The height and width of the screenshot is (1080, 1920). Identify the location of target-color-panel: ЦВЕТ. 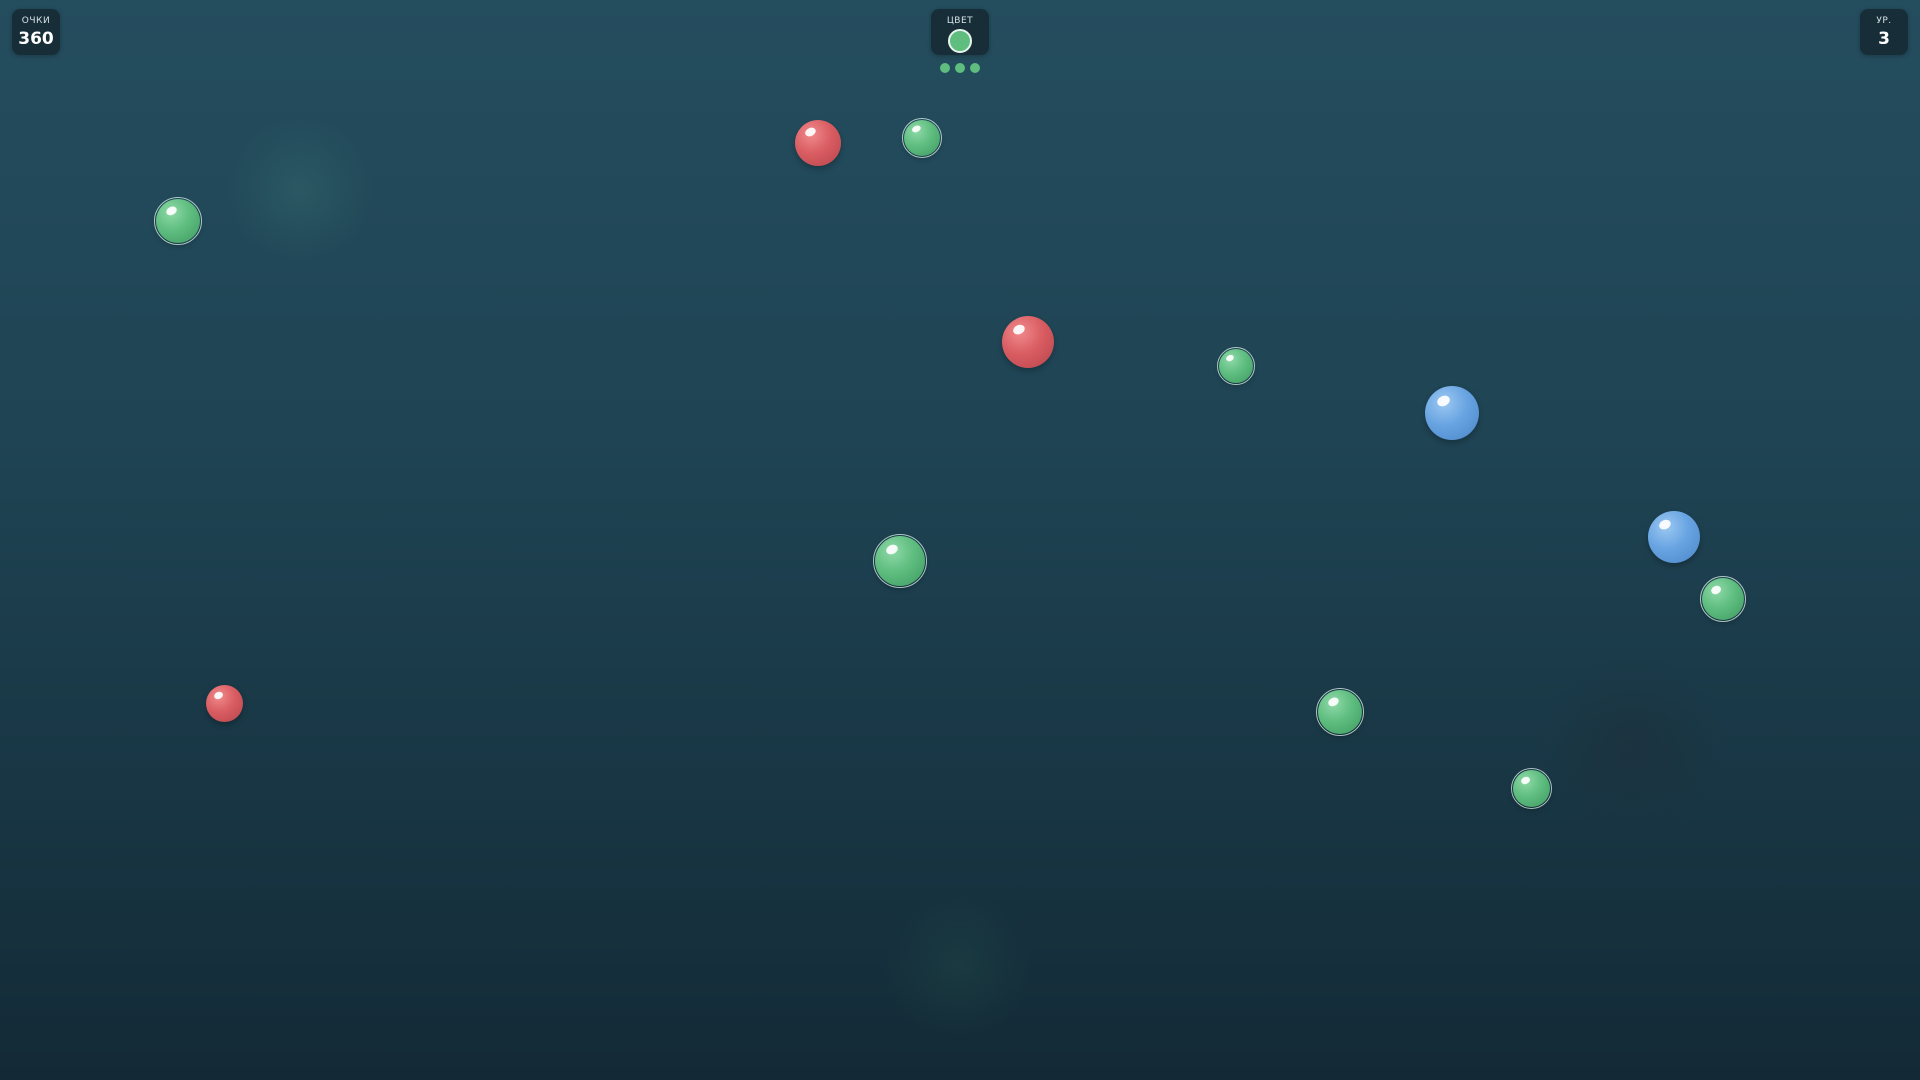
(960, 32).